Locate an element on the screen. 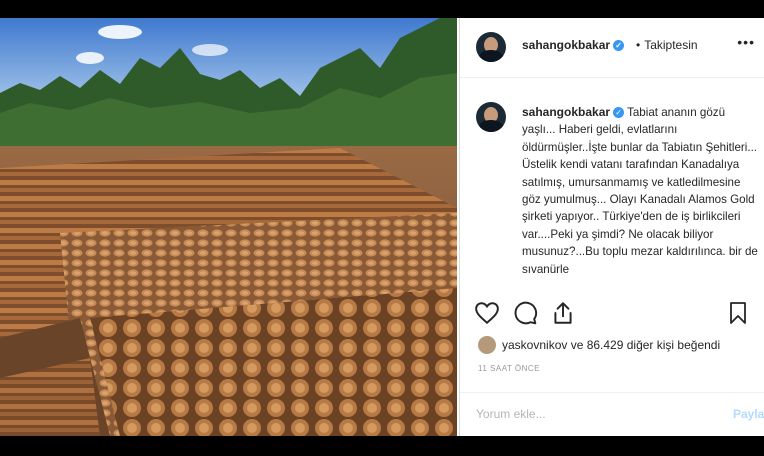 Image resolution: width=764 pixels, height=456 pixels. post-header: sahangokbakar ✓ • Takiptesin ••• is located at coordinates (612, 48).